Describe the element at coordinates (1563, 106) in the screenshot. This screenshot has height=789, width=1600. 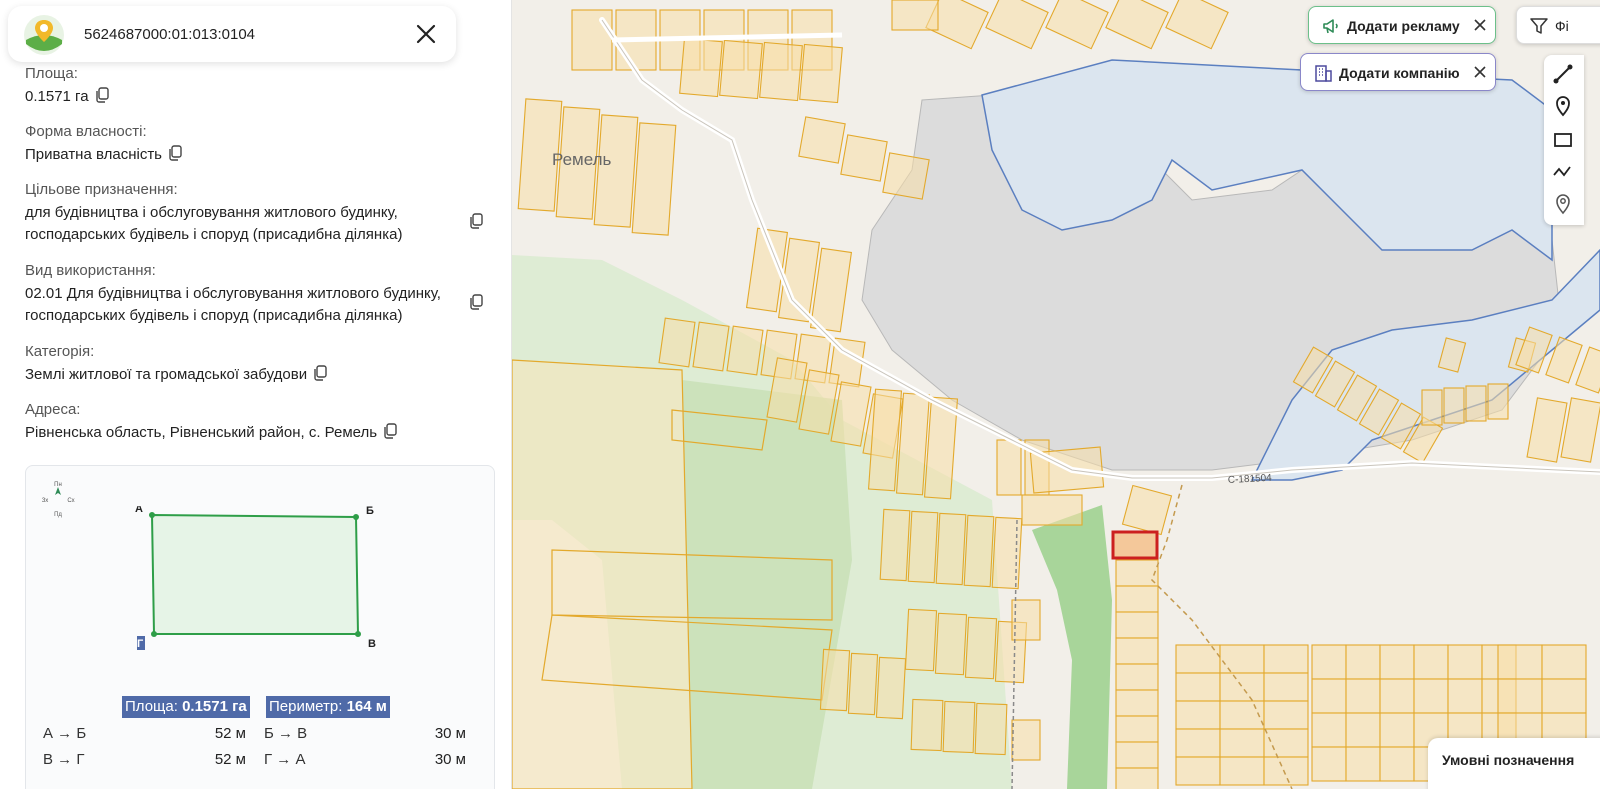
I see `map-pin-icon` at that location.